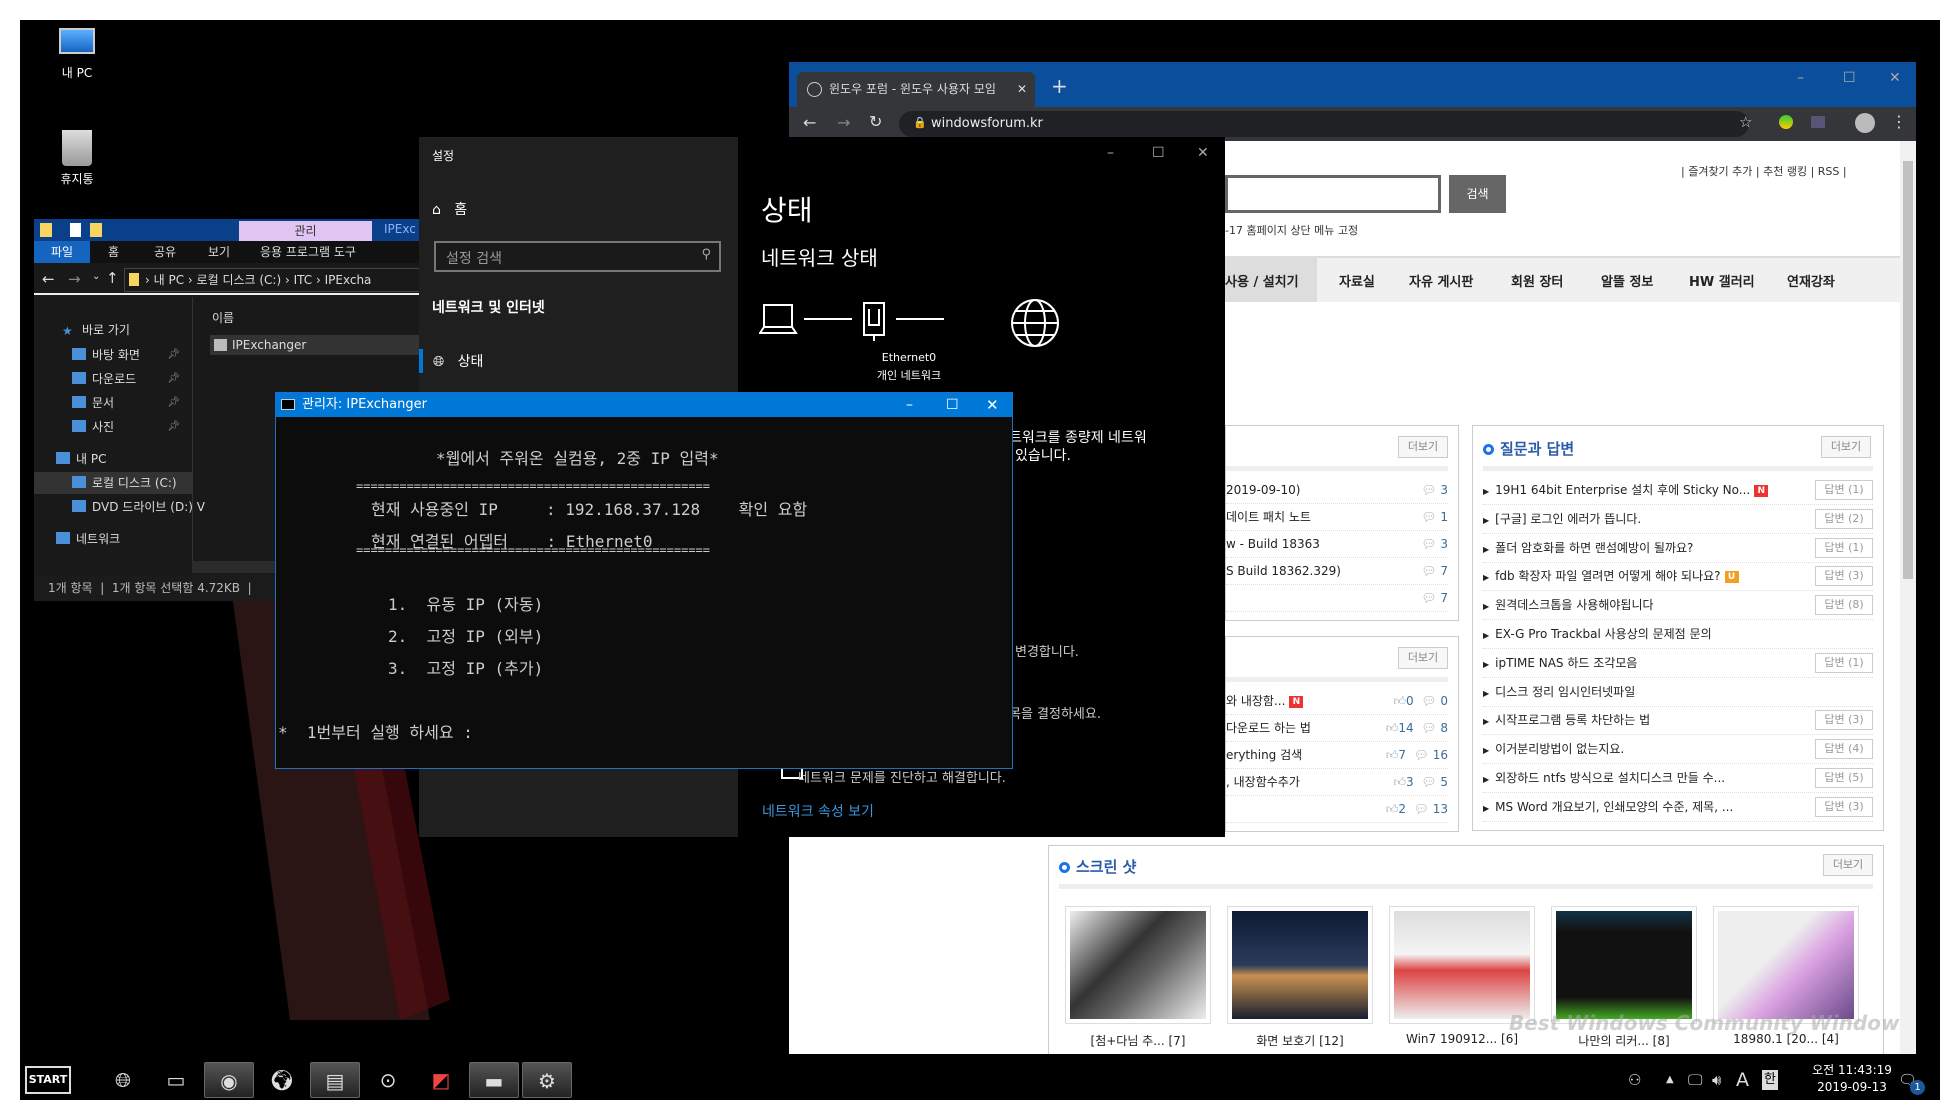 This screenshot has height=1120, width=1960. I want to click on nav-item: 다운로드 📌︎, so click(113, 379).